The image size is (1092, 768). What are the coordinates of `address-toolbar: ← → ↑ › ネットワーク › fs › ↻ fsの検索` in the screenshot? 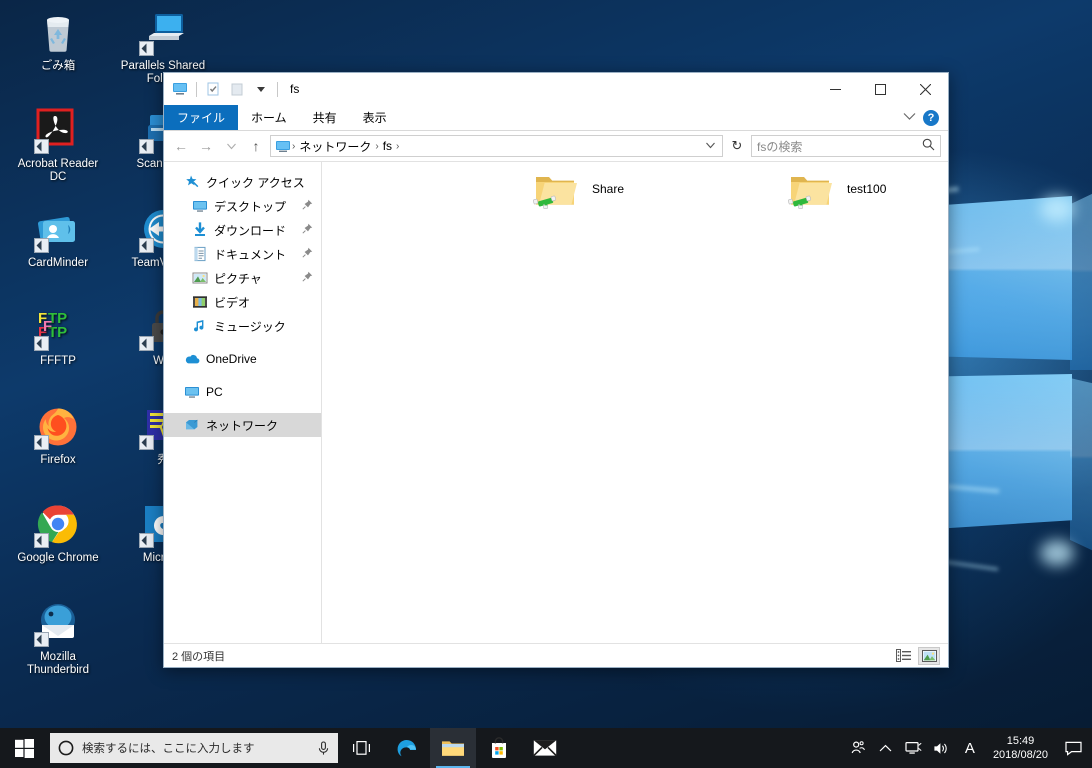 It's located at (556, 146).